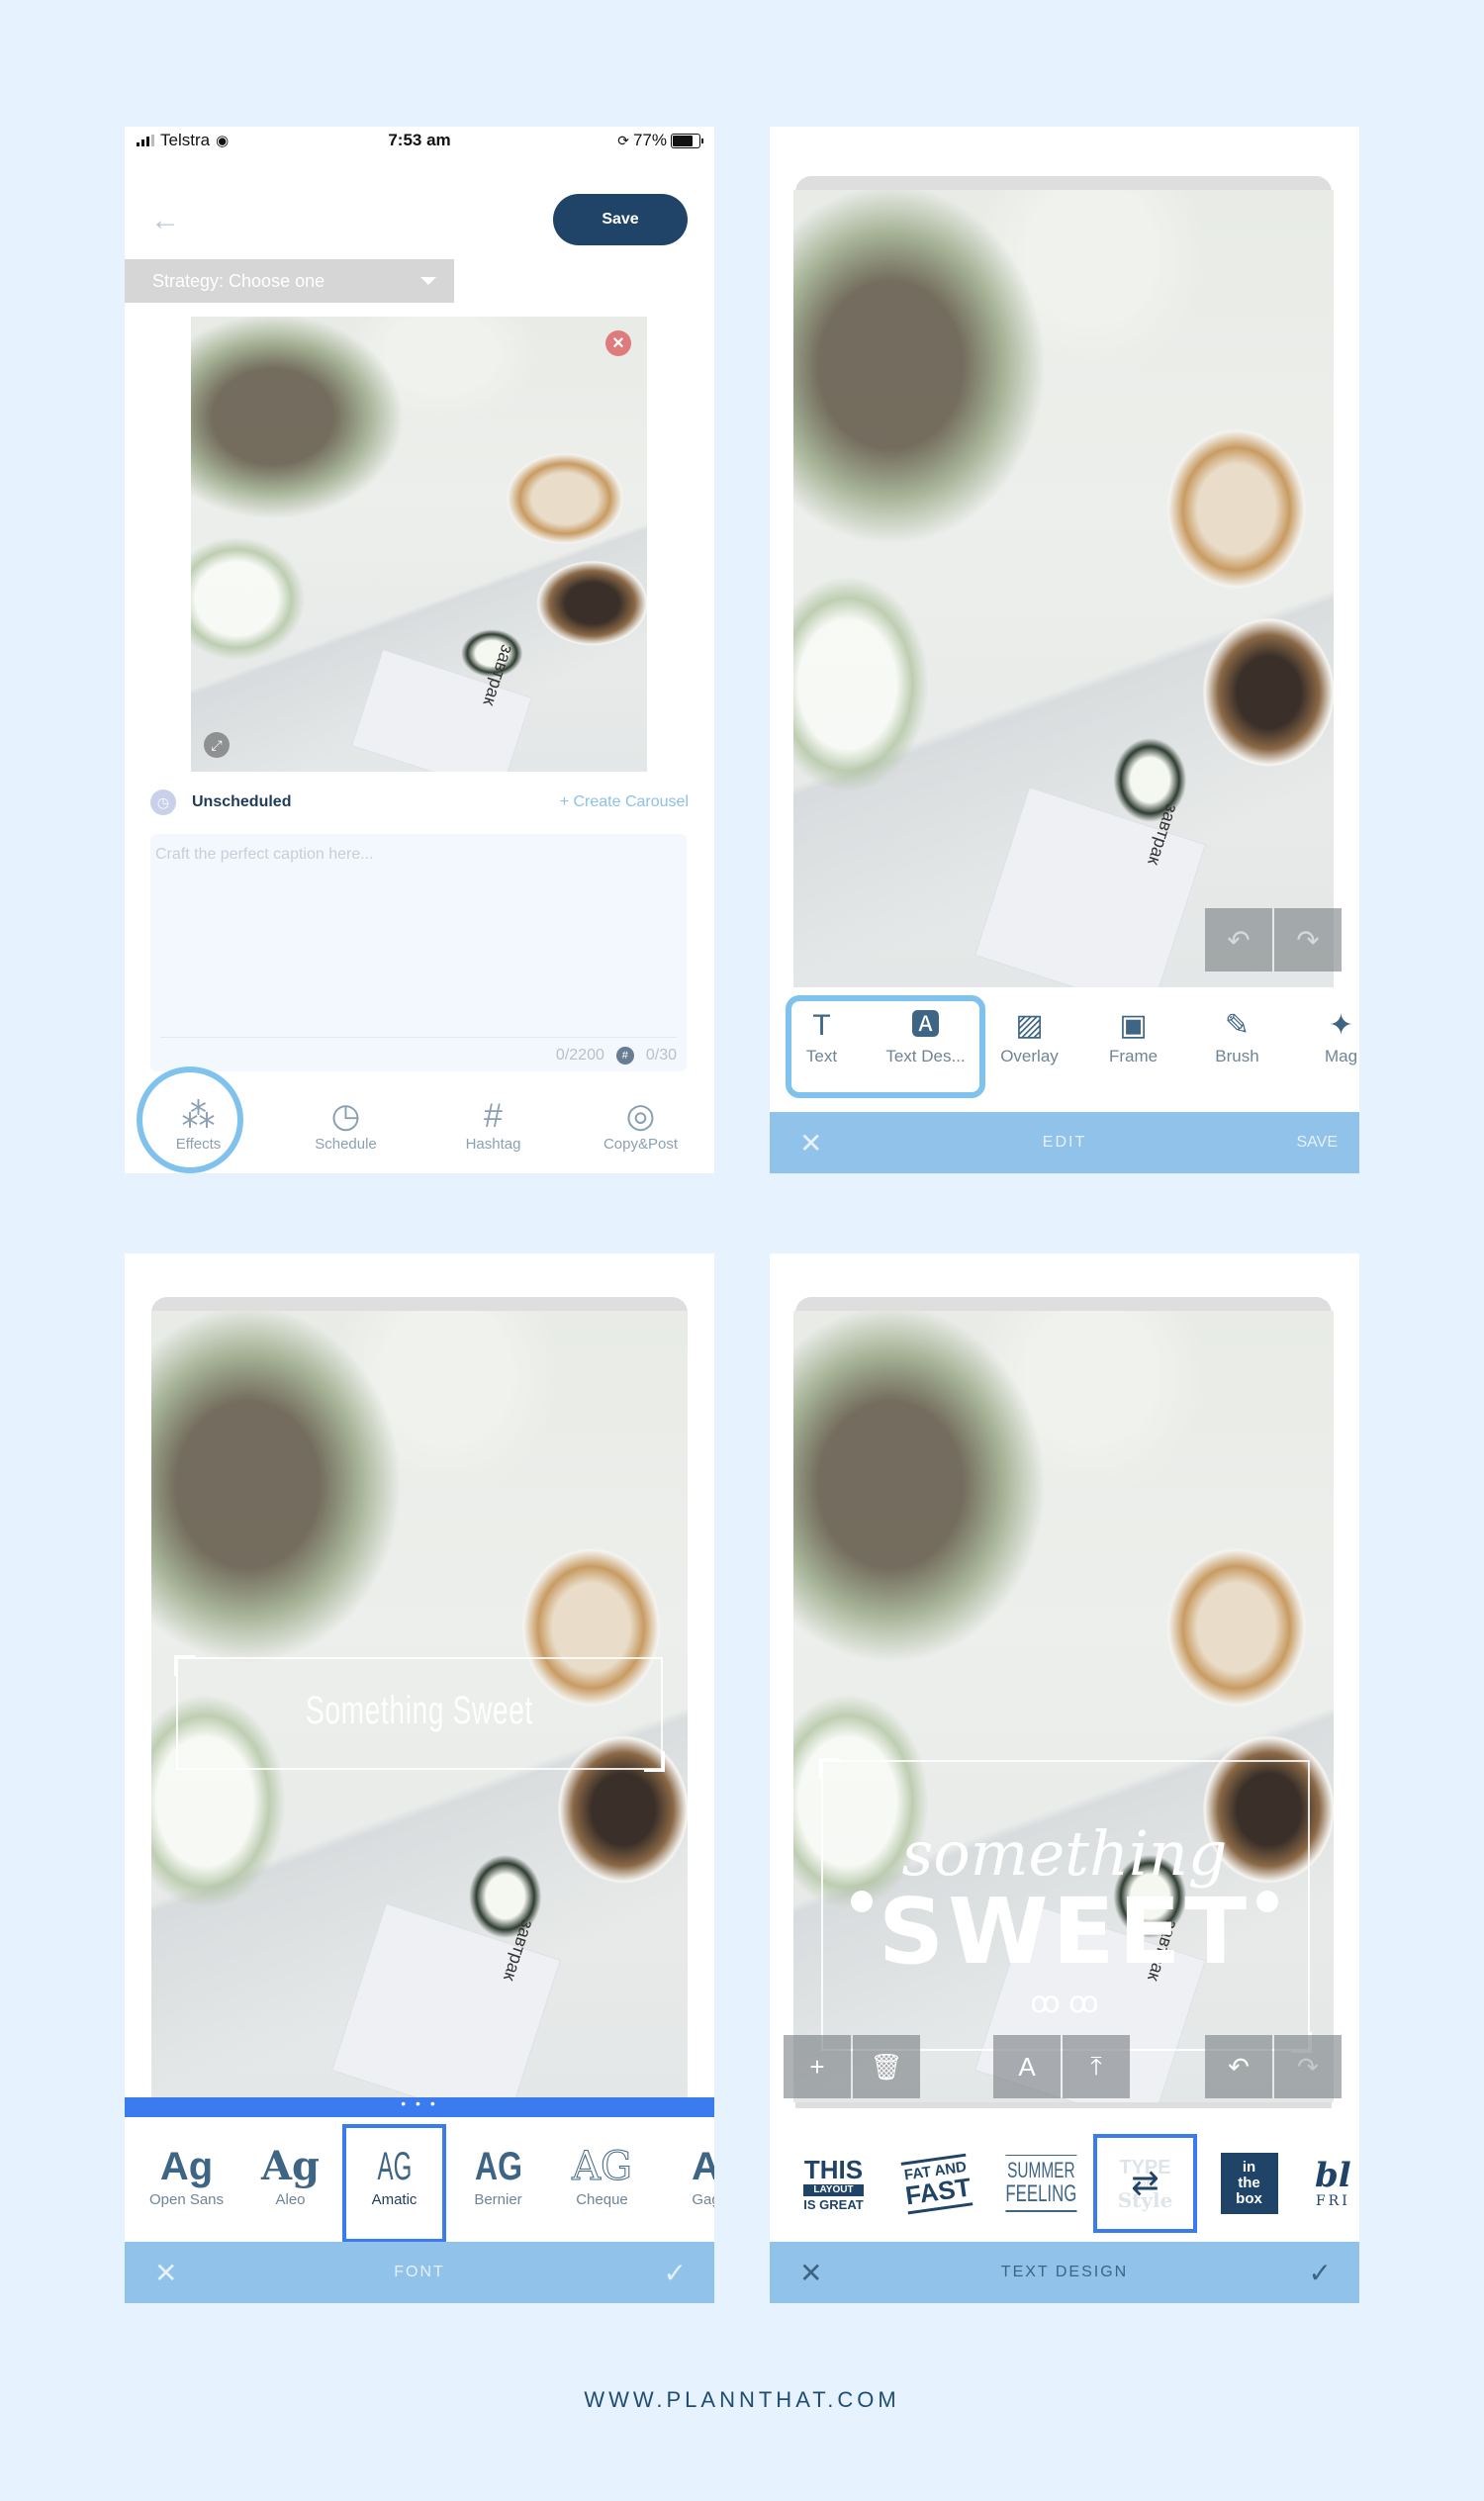 This screenshot has height=2501, width=1484. I want to click on font-amatic: AG Amatic, so click(394, 2183).